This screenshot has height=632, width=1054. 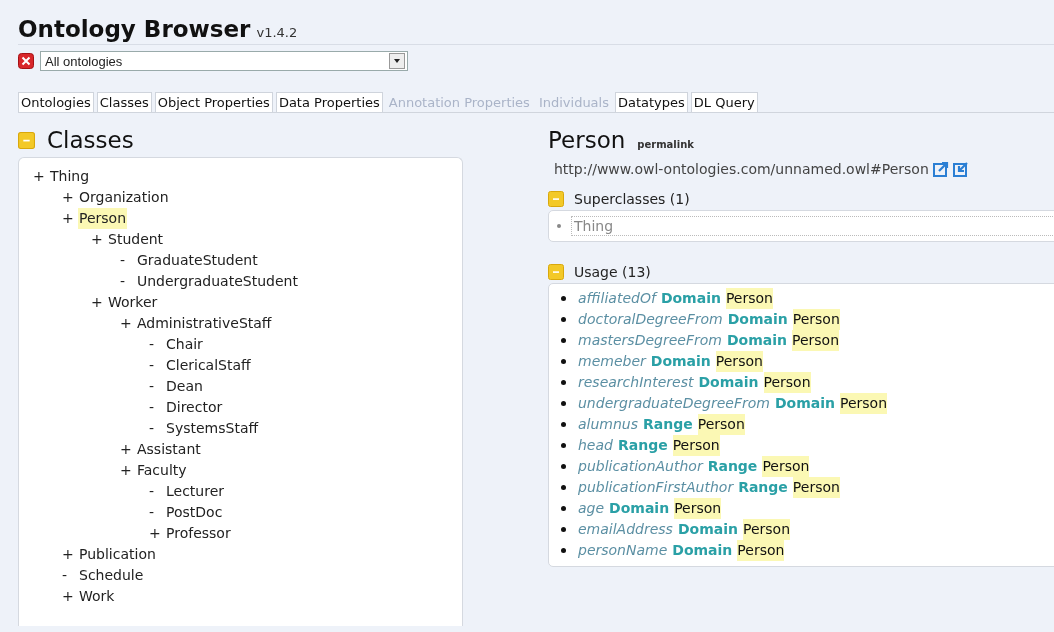 I want to click on tree-item: Publication, so click(x=117, y=554).